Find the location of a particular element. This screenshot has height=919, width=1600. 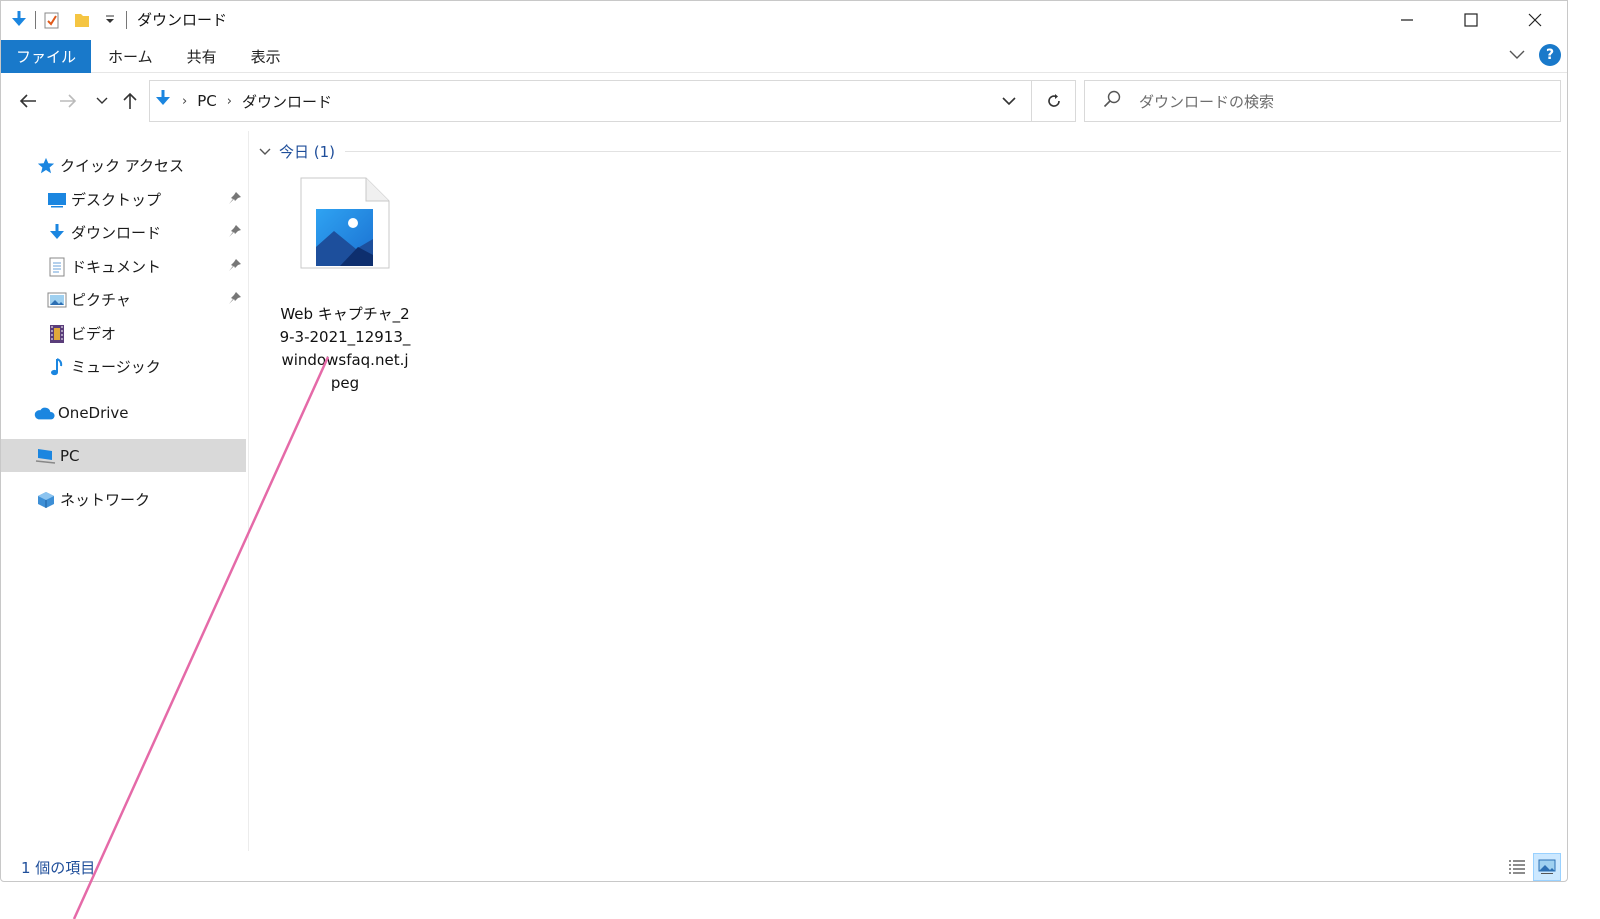

up-button is located at coordinates (130, 101).